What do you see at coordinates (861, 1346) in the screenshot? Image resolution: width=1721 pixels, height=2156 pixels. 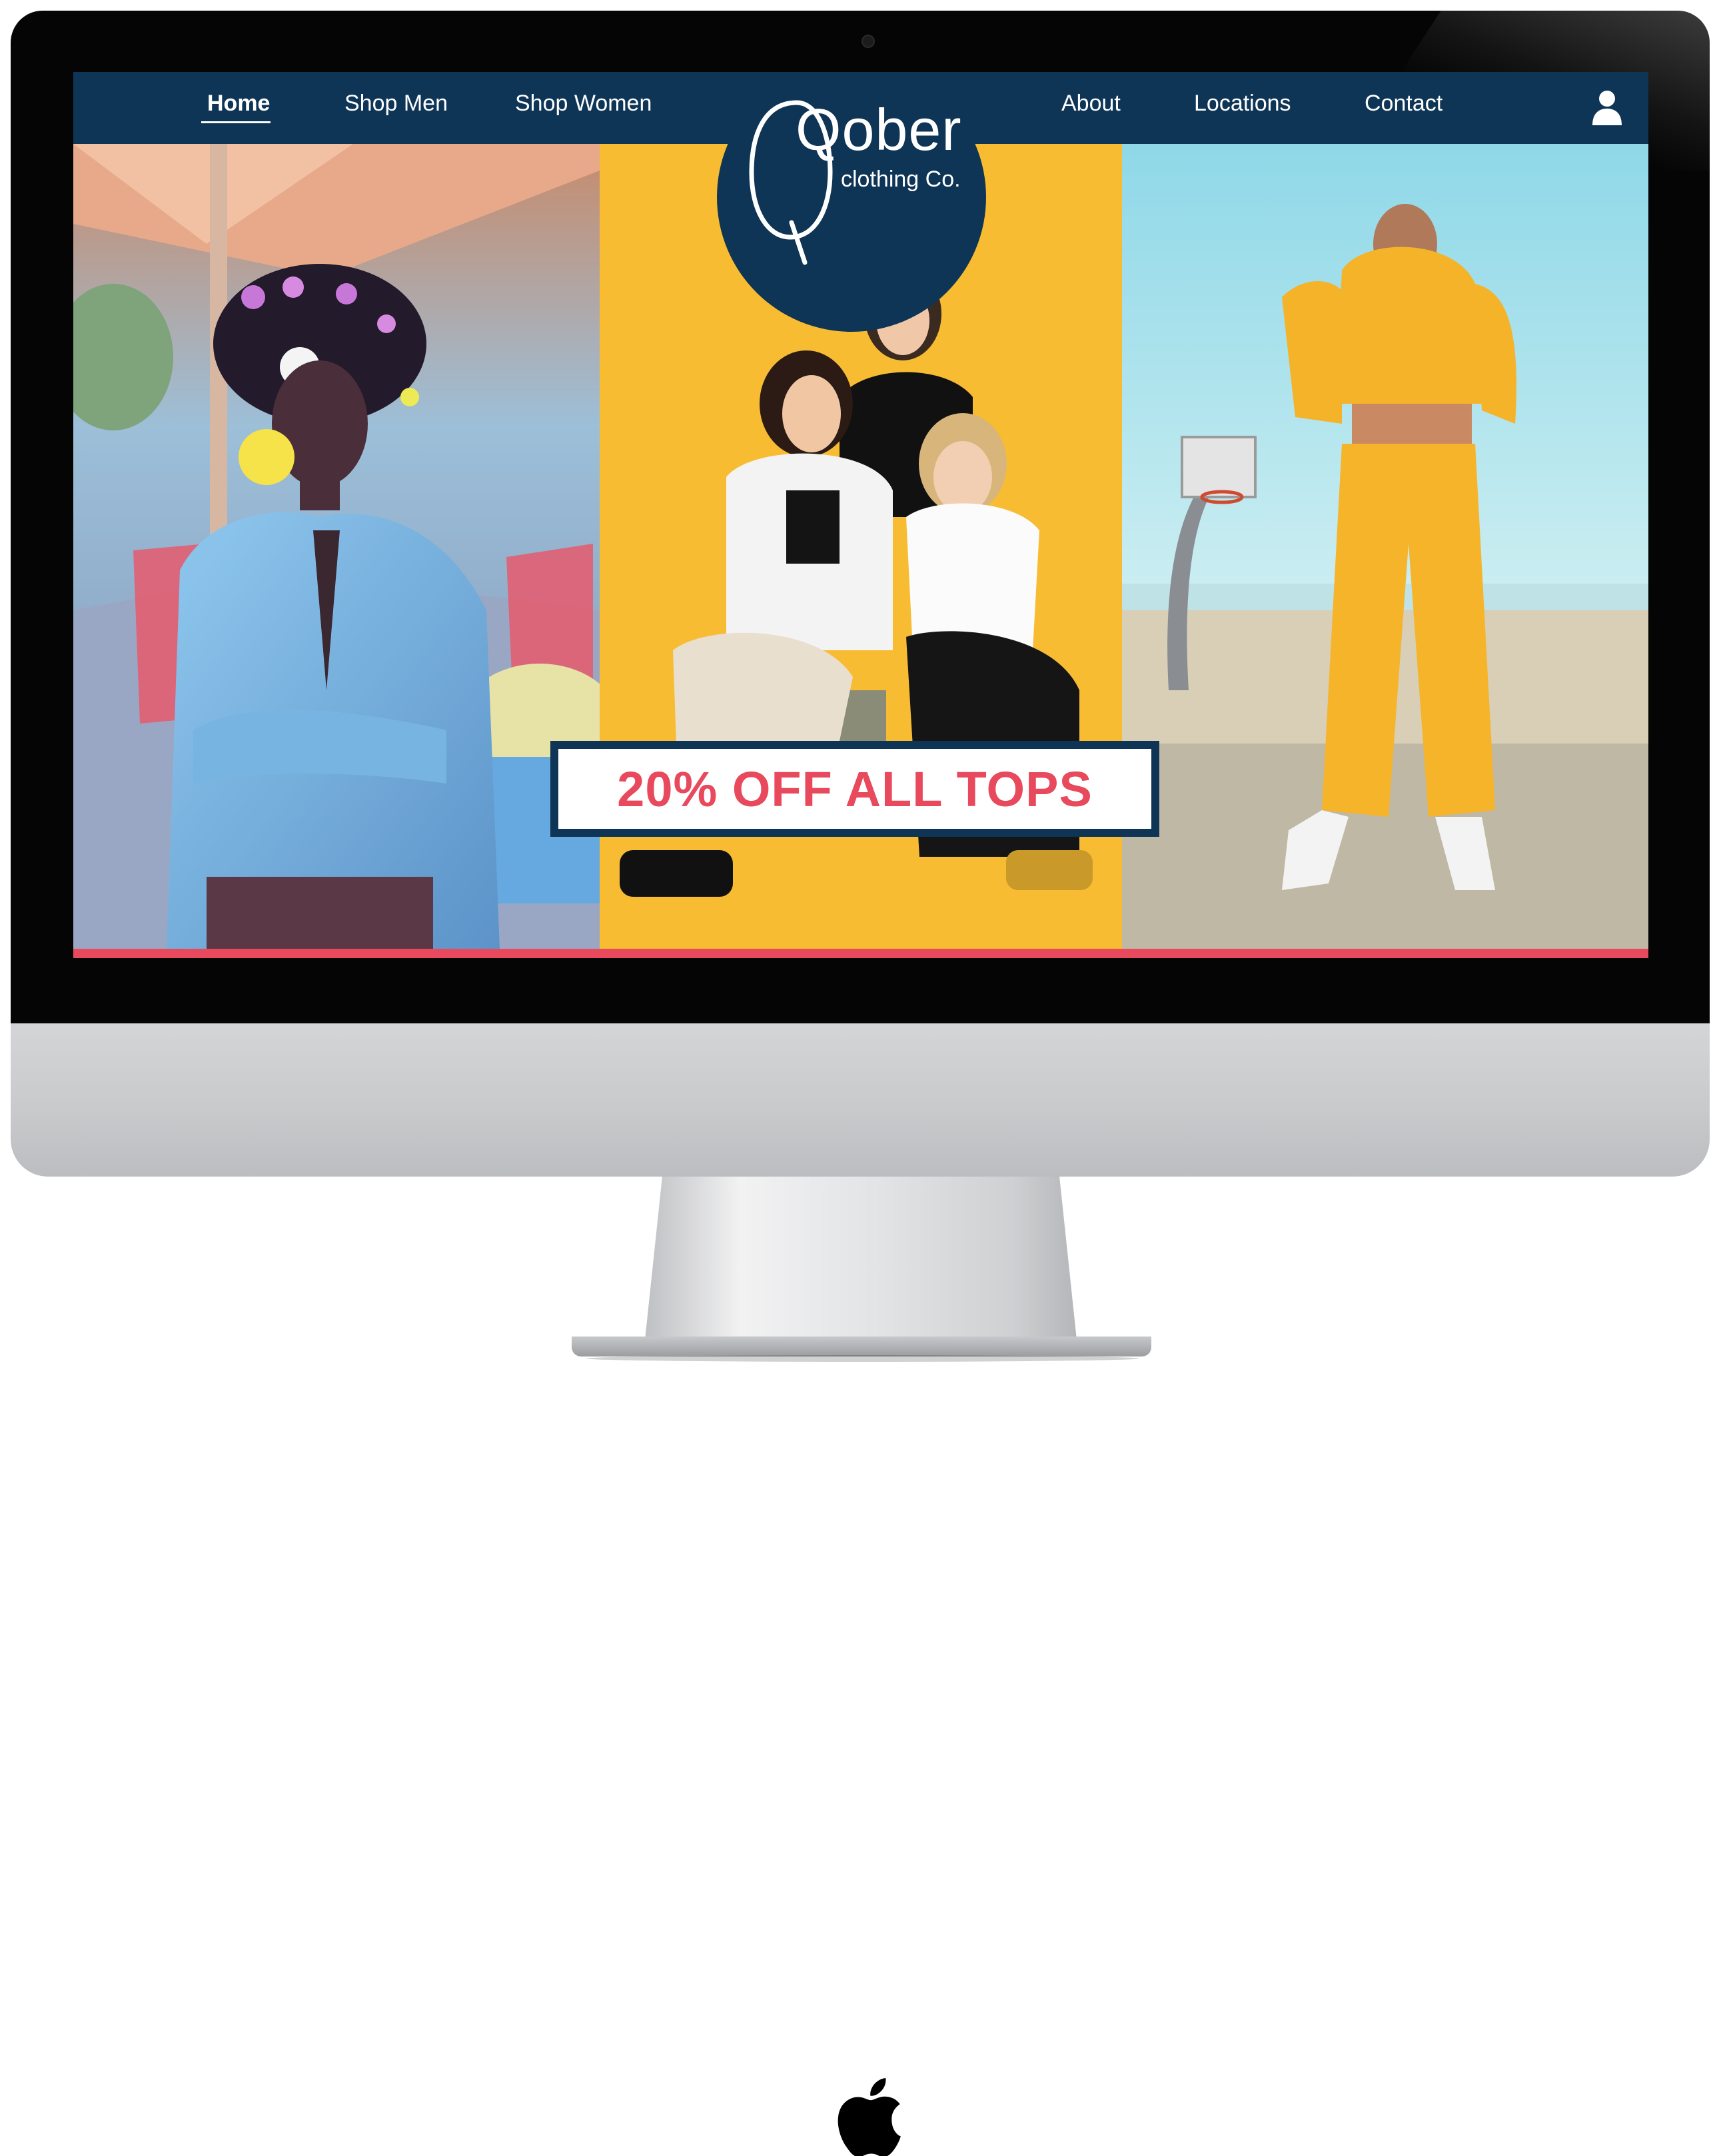 I see `monitor-stand-base` at bounding box center [861, 1346].